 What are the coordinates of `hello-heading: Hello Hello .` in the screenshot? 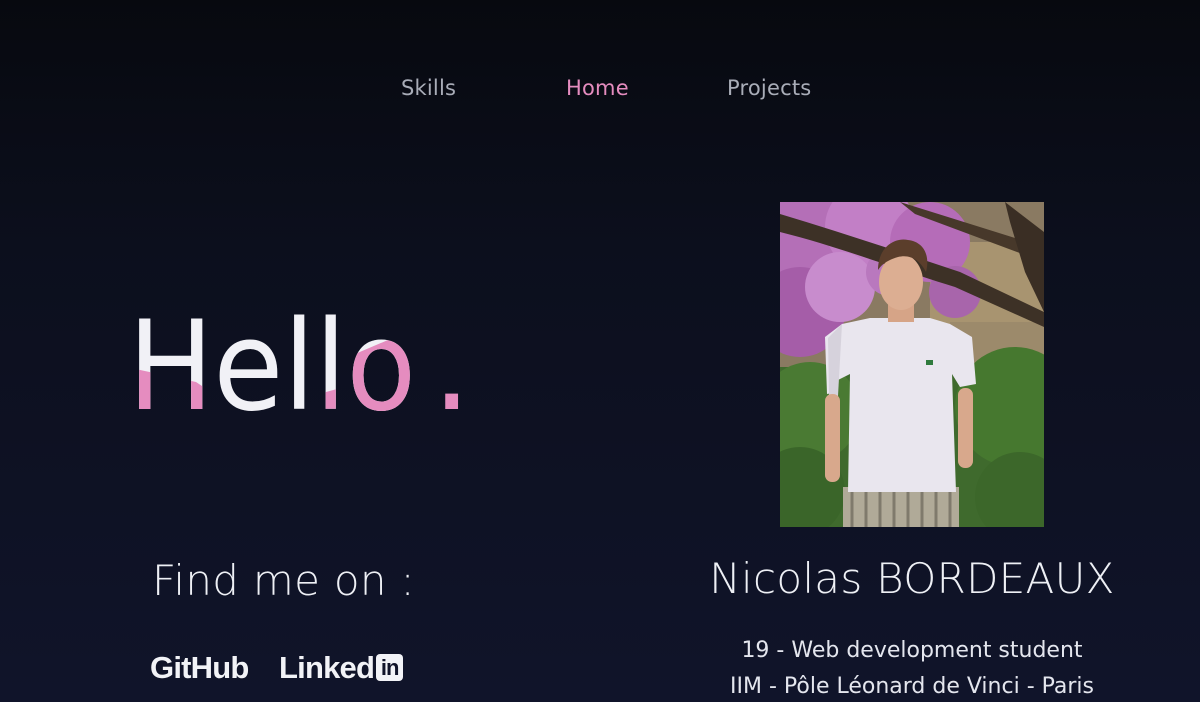 It's located at (297, 363).